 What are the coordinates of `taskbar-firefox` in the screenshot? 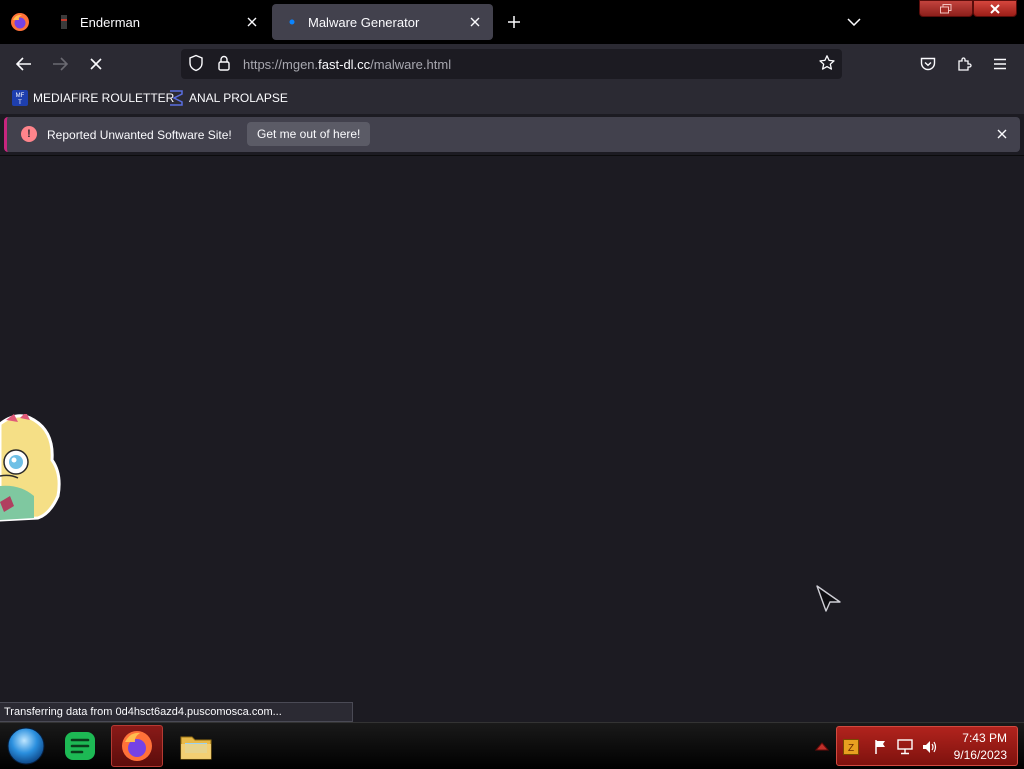 It's located at (137, 746).